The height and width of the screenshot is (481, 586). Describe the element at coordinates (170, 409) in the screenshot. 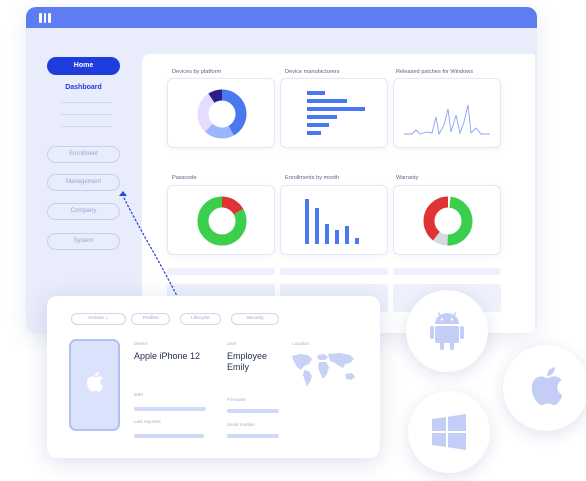

I see `imei-value-placeholder` at that location.